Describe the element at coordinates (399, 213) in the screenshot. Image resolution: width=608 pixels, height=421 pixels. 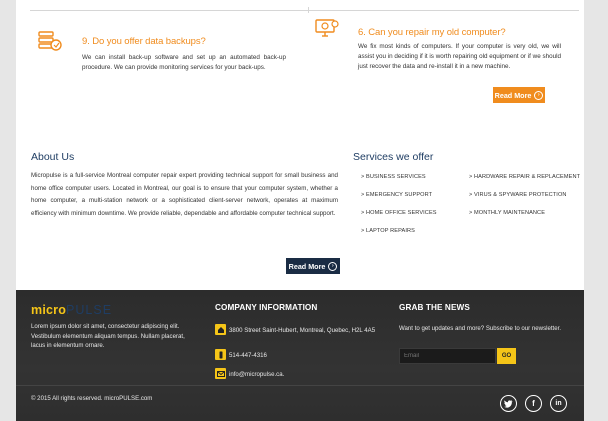
I see `service-link: > HOME OFFICE SERVICES` at that location.